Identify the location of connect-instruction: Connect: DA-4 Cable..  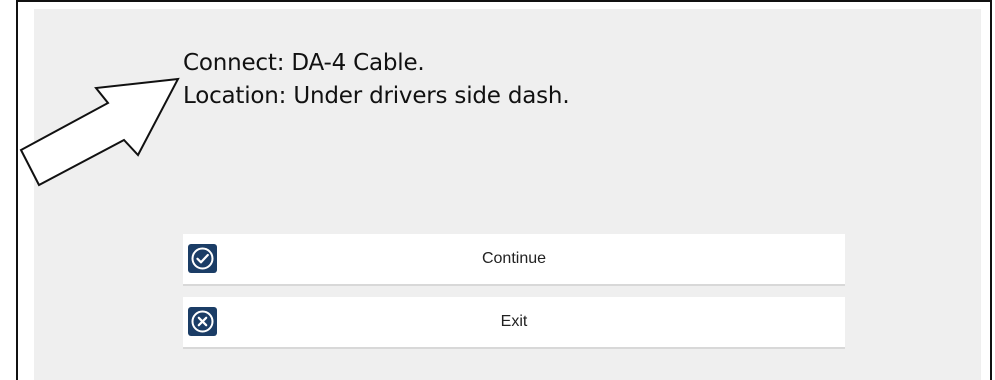
(304, 63).